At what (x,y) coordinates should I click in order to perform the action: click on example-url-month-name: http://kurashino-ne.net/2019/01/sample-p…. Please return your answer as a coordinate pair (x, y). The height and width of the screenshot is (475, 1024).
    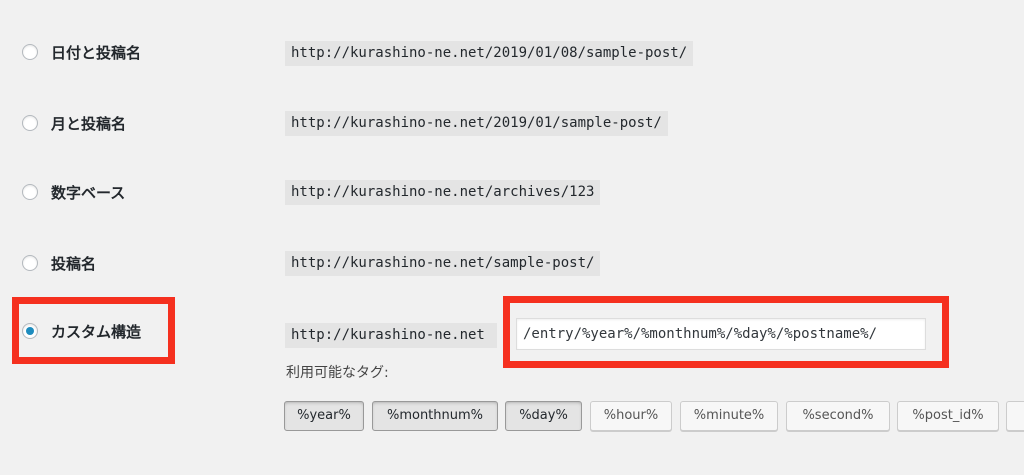
    Looking at the image, I should click on (476, 123).